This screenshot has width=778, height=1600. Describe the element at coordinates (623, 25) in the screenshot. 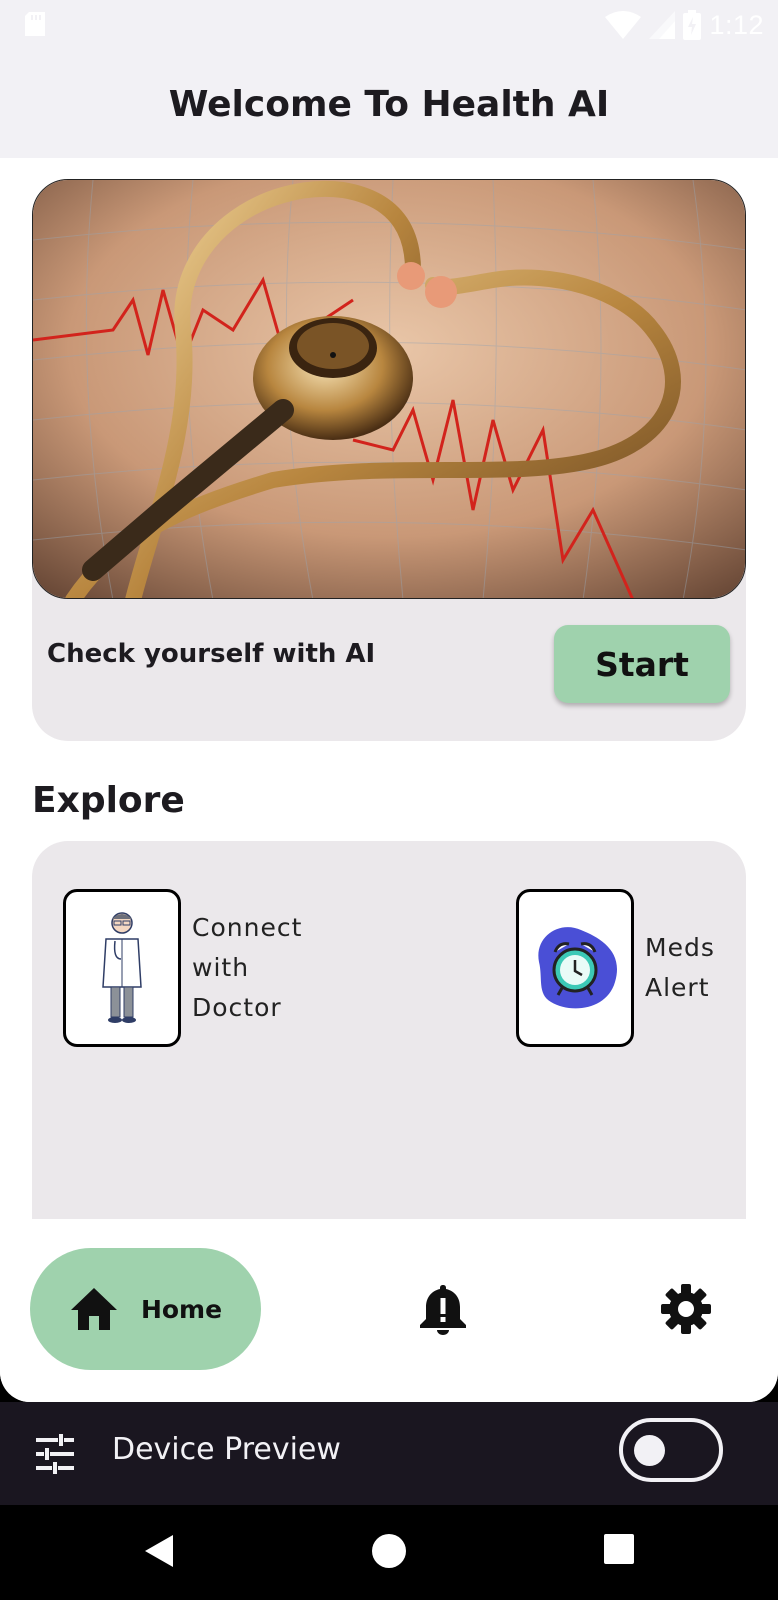

I see `wifi-icon` at that location.